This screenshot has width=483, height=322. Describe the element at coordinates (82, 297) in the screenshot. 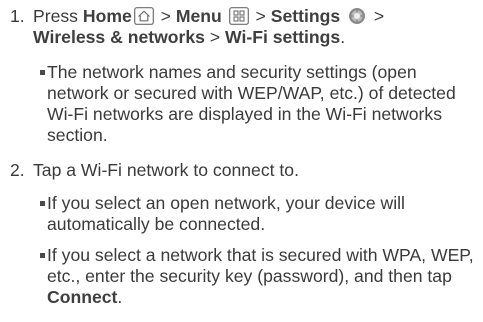

I see `connect-label: Connect` at that location.